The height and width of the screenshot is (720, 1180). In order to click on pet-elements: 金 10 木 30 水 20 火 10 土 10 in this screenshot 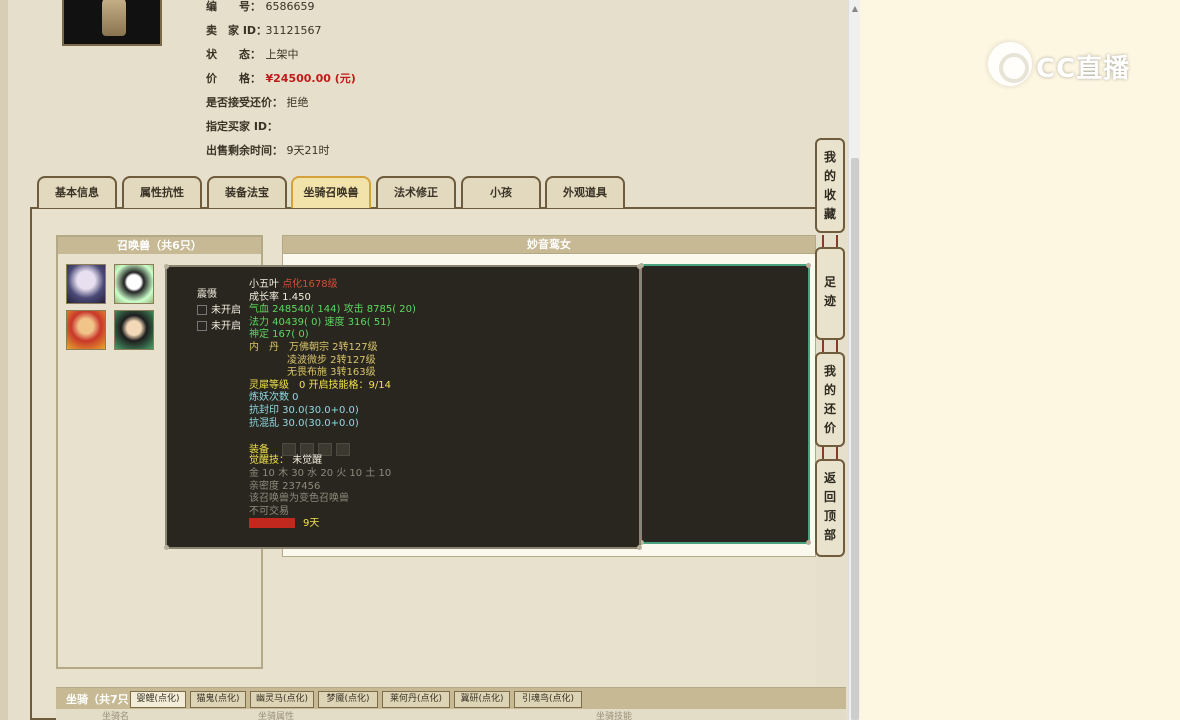, I will do `click(320, 473)`.